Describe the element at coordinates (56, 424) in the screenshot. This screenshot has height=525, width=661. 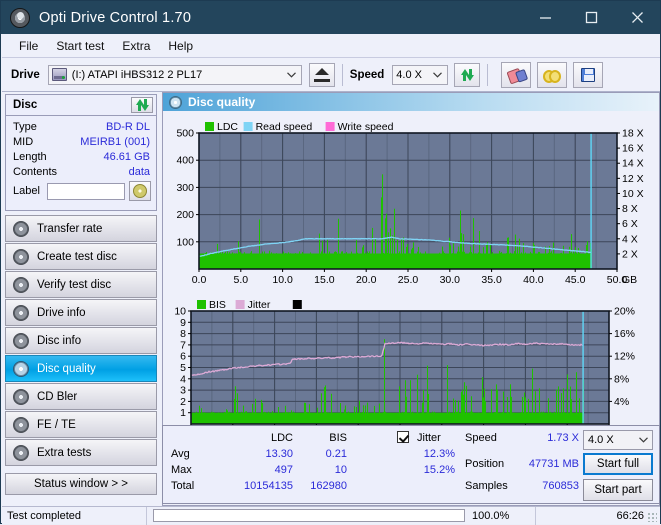
I see `sidebar-item-label: FE / TE` at that location.